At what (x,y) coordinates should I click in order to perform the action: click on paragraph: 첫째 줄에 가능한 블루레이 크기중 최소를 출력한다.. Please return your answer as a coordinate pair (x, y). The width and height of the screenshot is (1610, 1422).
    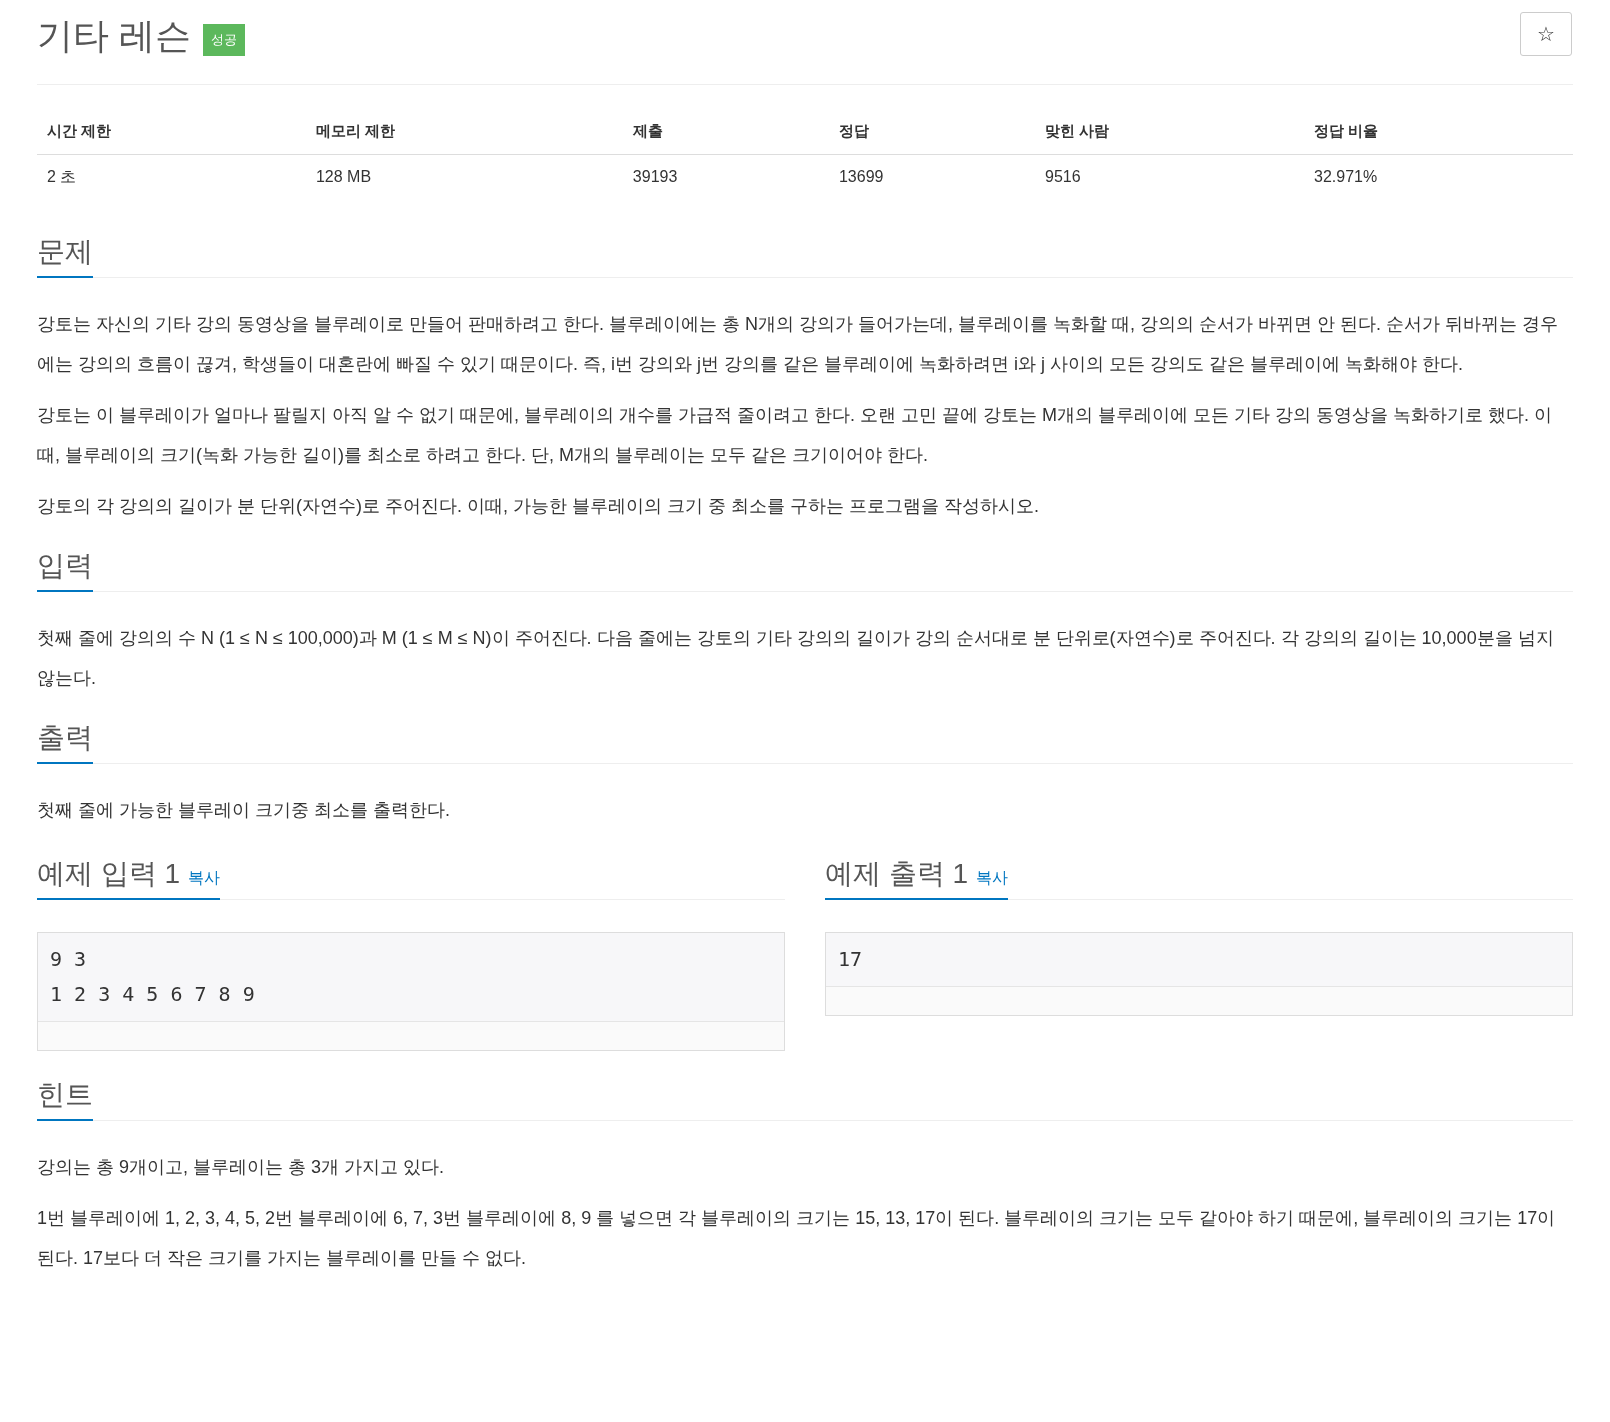
    Looking at the image, I should click on (244, 810).